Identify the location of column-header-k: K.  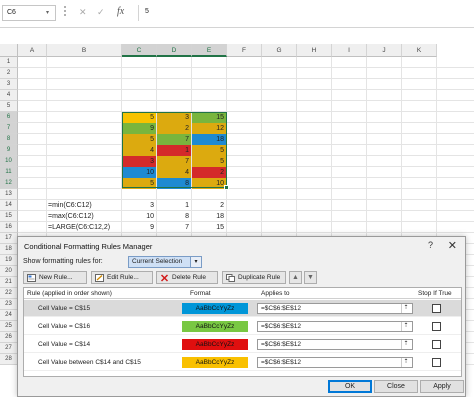
(419, 50).